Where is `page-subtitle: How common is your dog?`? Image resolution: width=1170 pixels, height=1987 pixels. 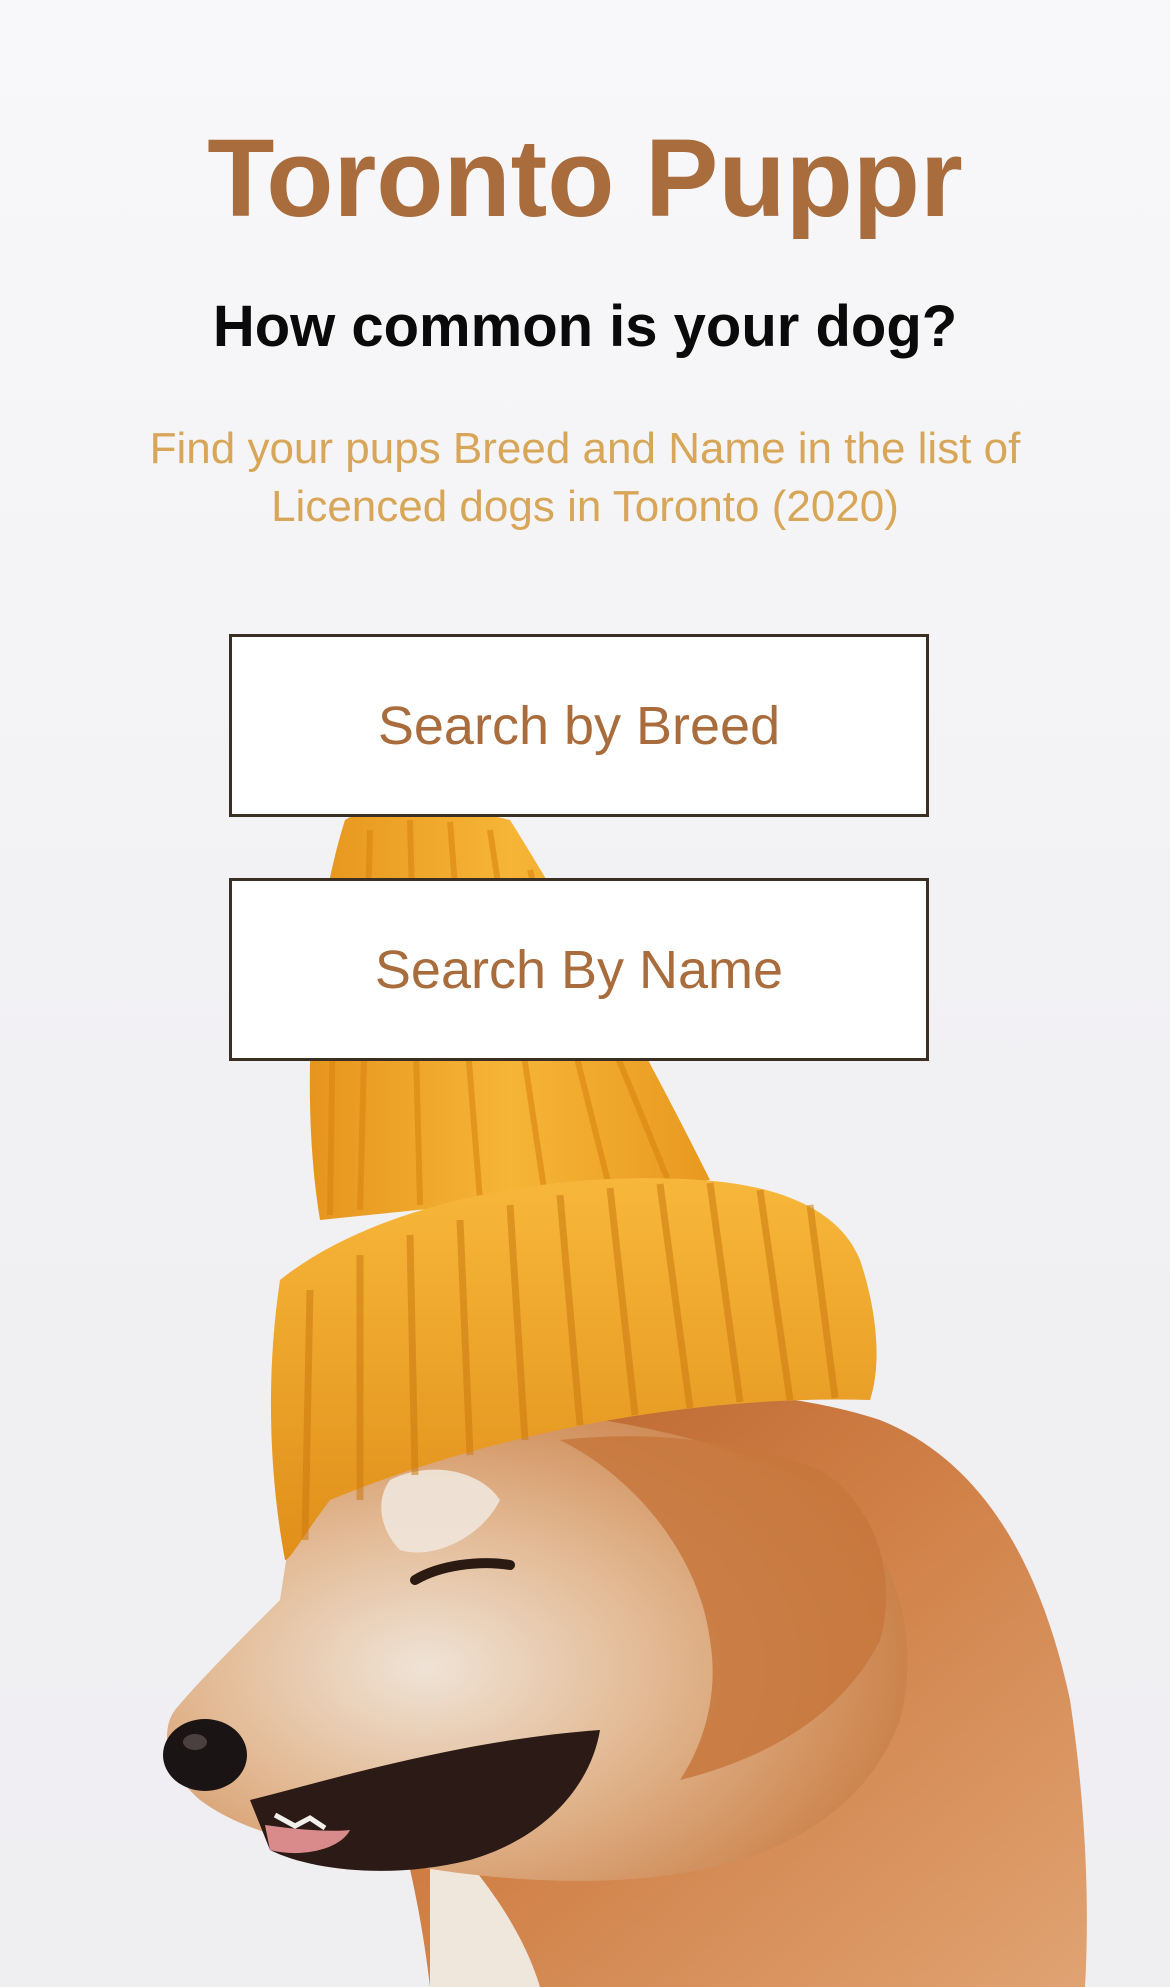
page-subtitle: How common is your dog? is located at coordinates (585, 326).